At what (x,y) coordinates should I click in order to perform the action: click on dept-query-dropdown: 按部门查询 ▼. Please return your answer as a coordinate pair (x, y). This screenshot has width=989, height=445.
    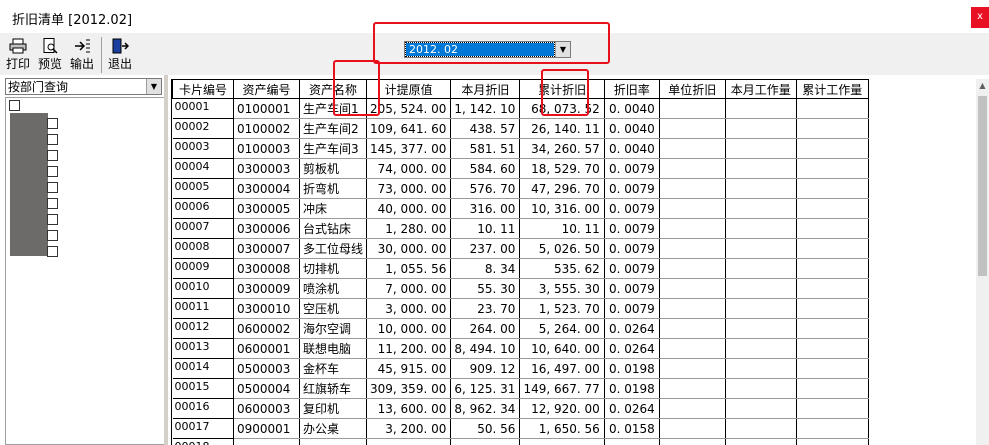
    Looking at the image, I should click on (83, 86).